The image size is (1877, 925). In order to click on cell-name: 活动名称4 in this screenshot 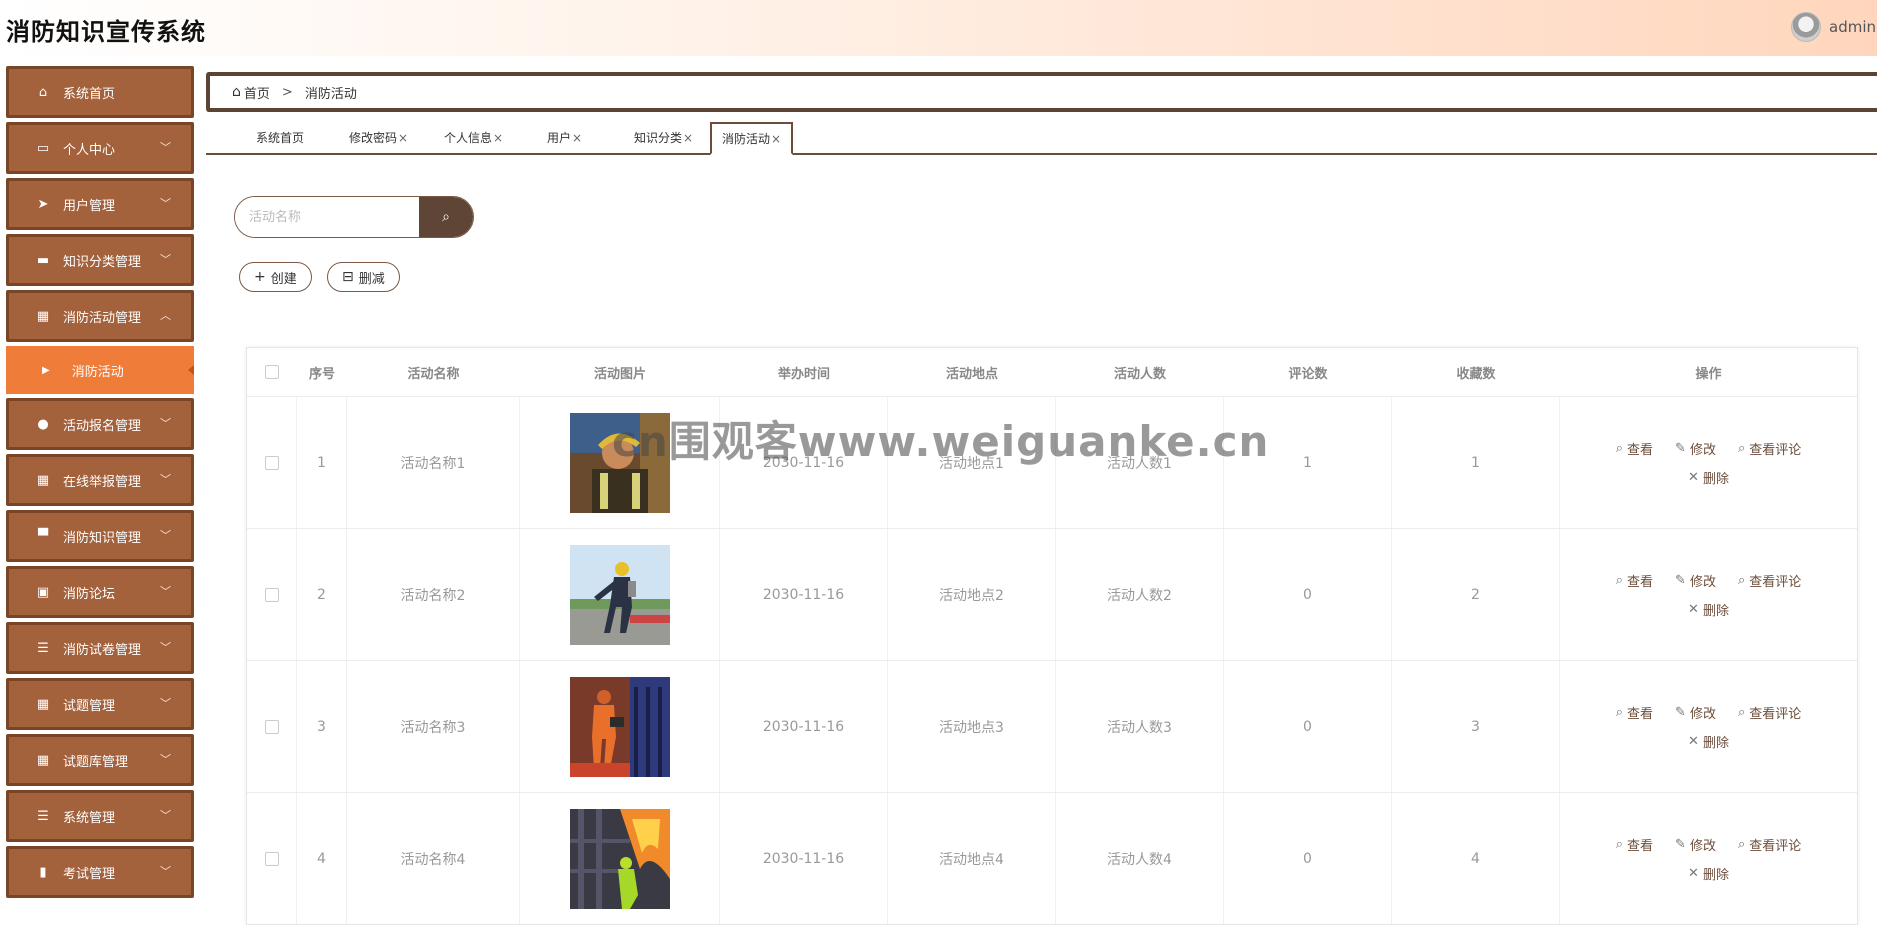, I will do `click(433, 858)`.